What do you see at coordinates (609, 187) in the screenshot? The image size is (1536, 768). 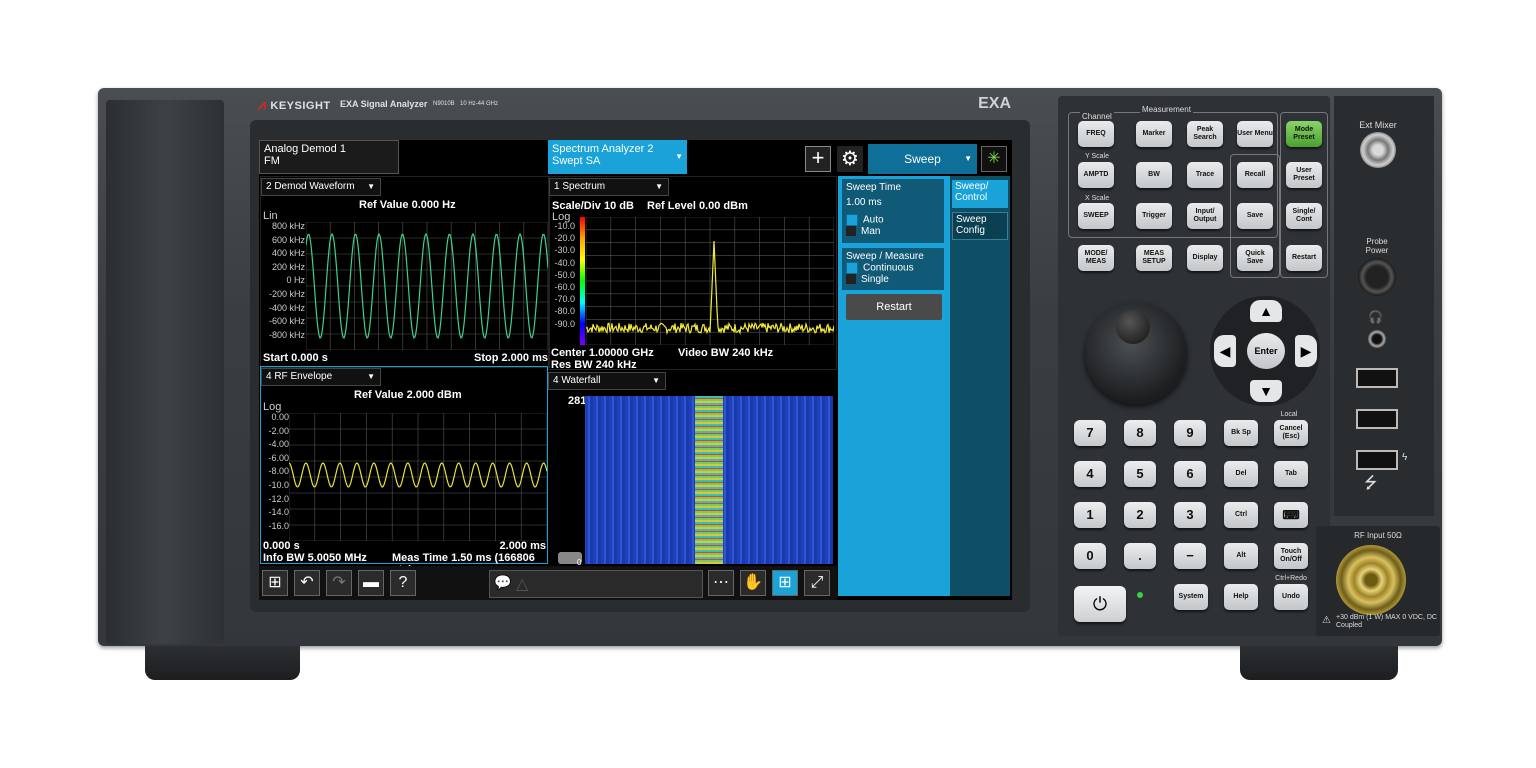 I see `window-selector-dropdown: 1 Spectrum ▼` at bounding box center [609, 187].